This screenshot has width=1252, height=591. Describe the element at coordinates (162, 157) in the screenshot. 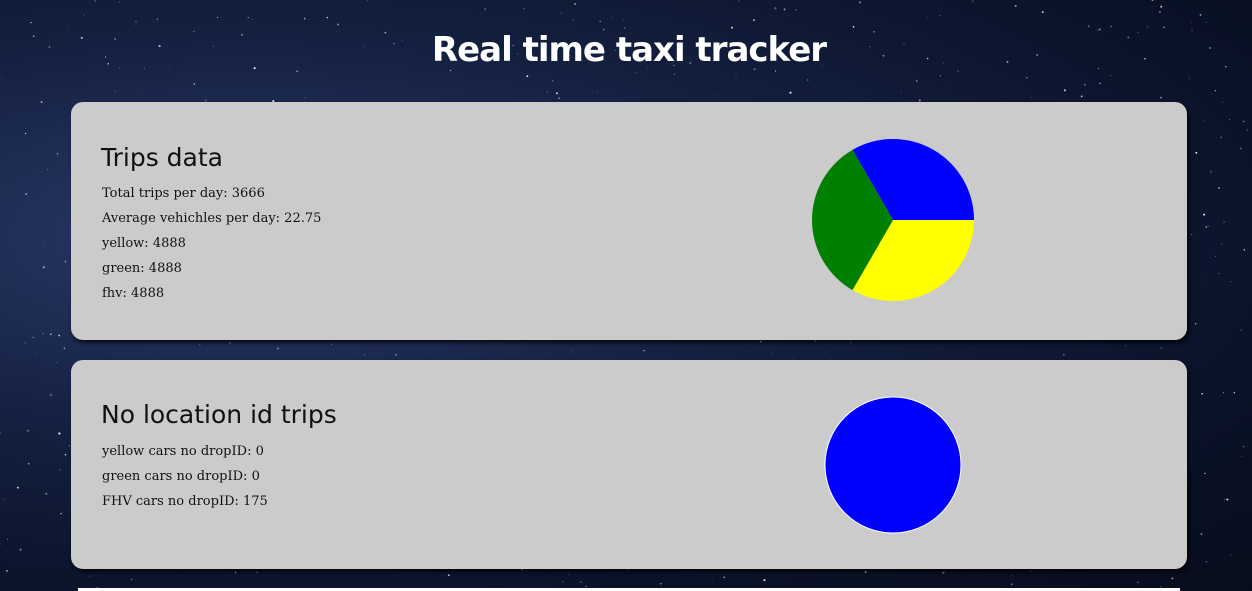

I see `trips-data-heading: Trips data` at that location.